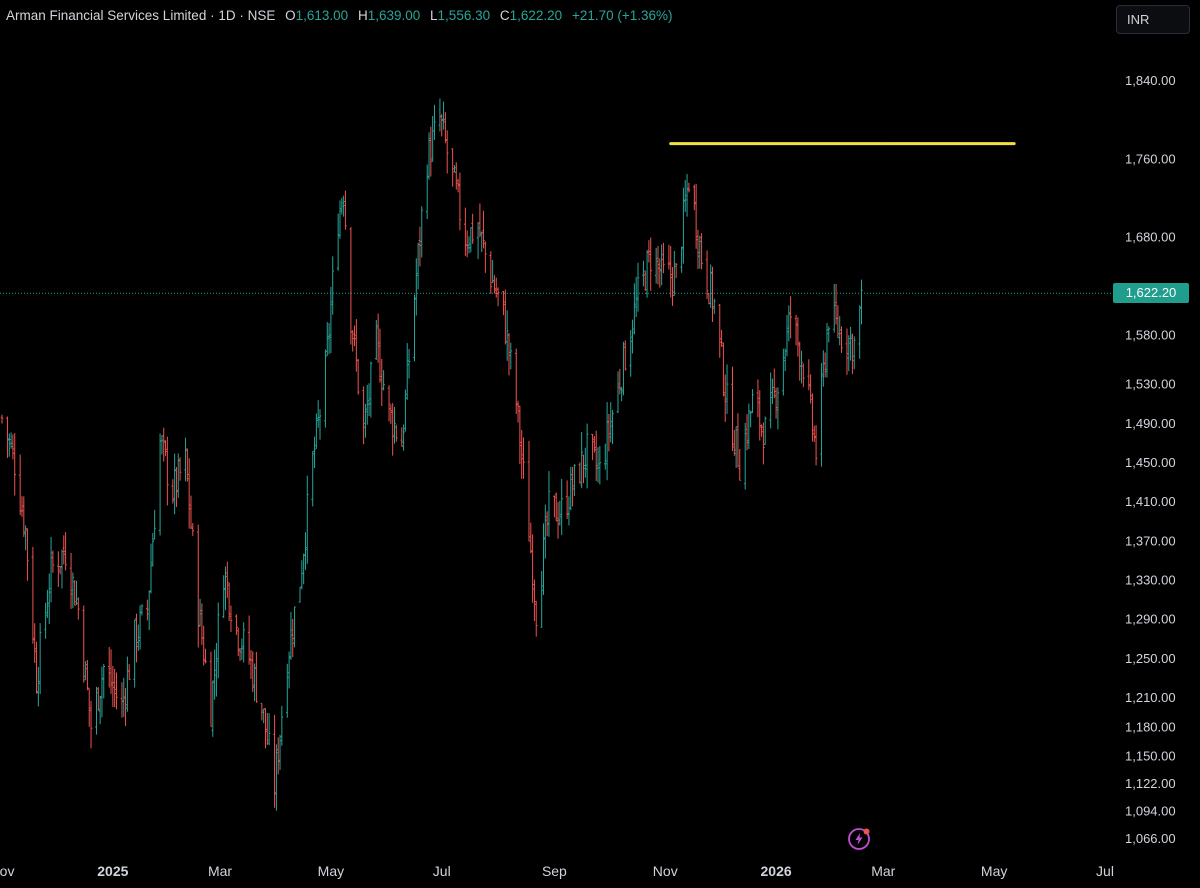 The height and width of the screenshot is (888, 1200). What do you see at coordinates (554, 871) in the screenshot?
I see `x-tick-label: Sep` at bounding box center [554, 871].